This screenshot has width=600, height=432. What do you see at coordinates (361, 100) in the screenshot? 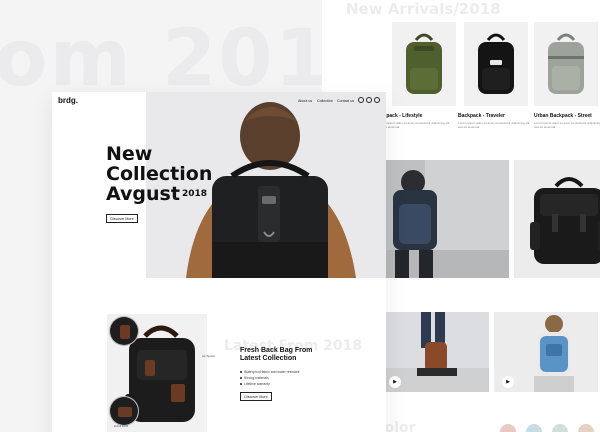
I see `facebook-icon` at bounding box center [361, 100].